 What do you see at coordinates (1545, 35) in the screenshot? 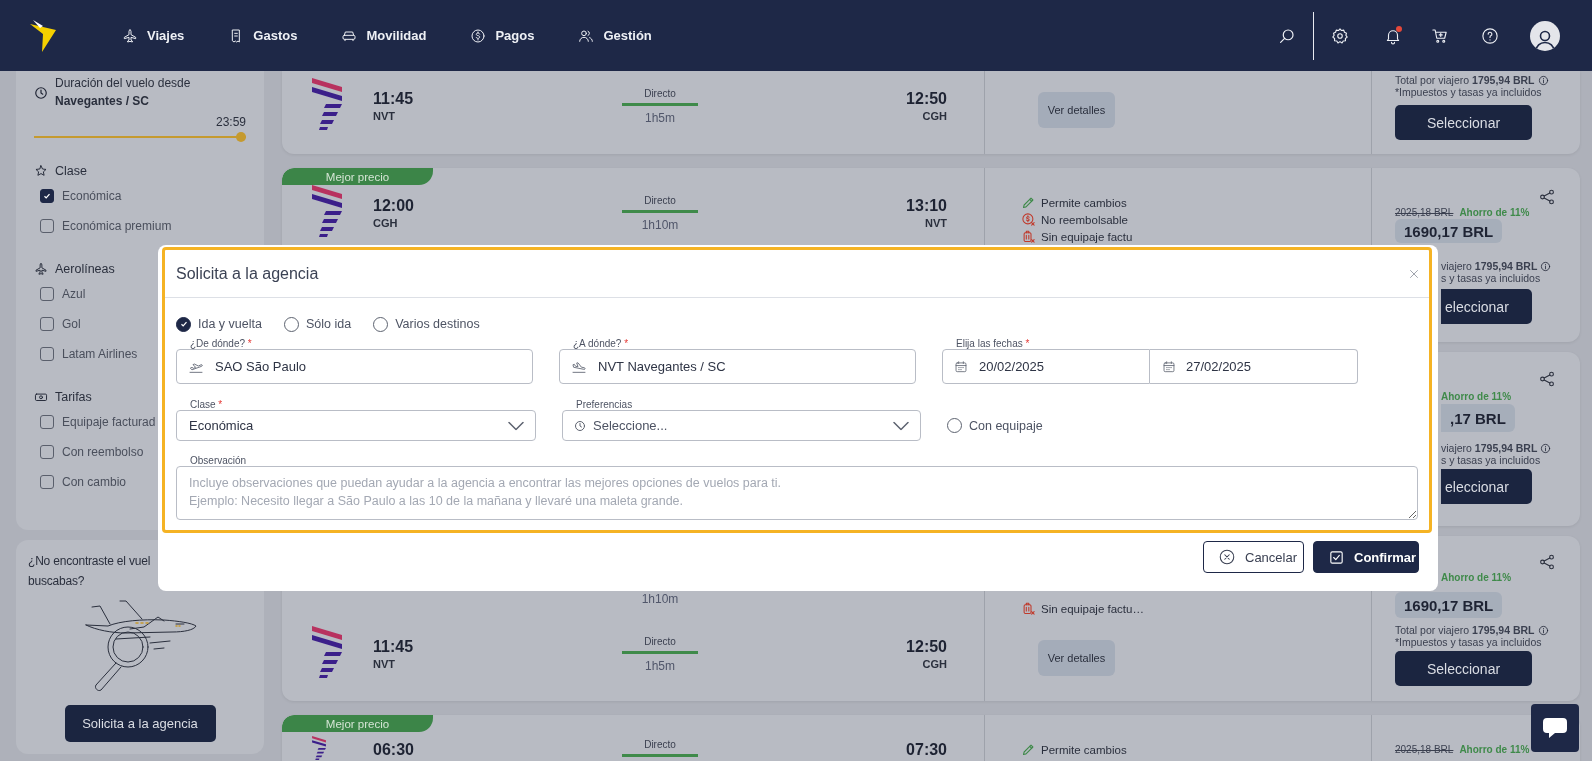
I see `avatar` at bounding box center [1545, 35].